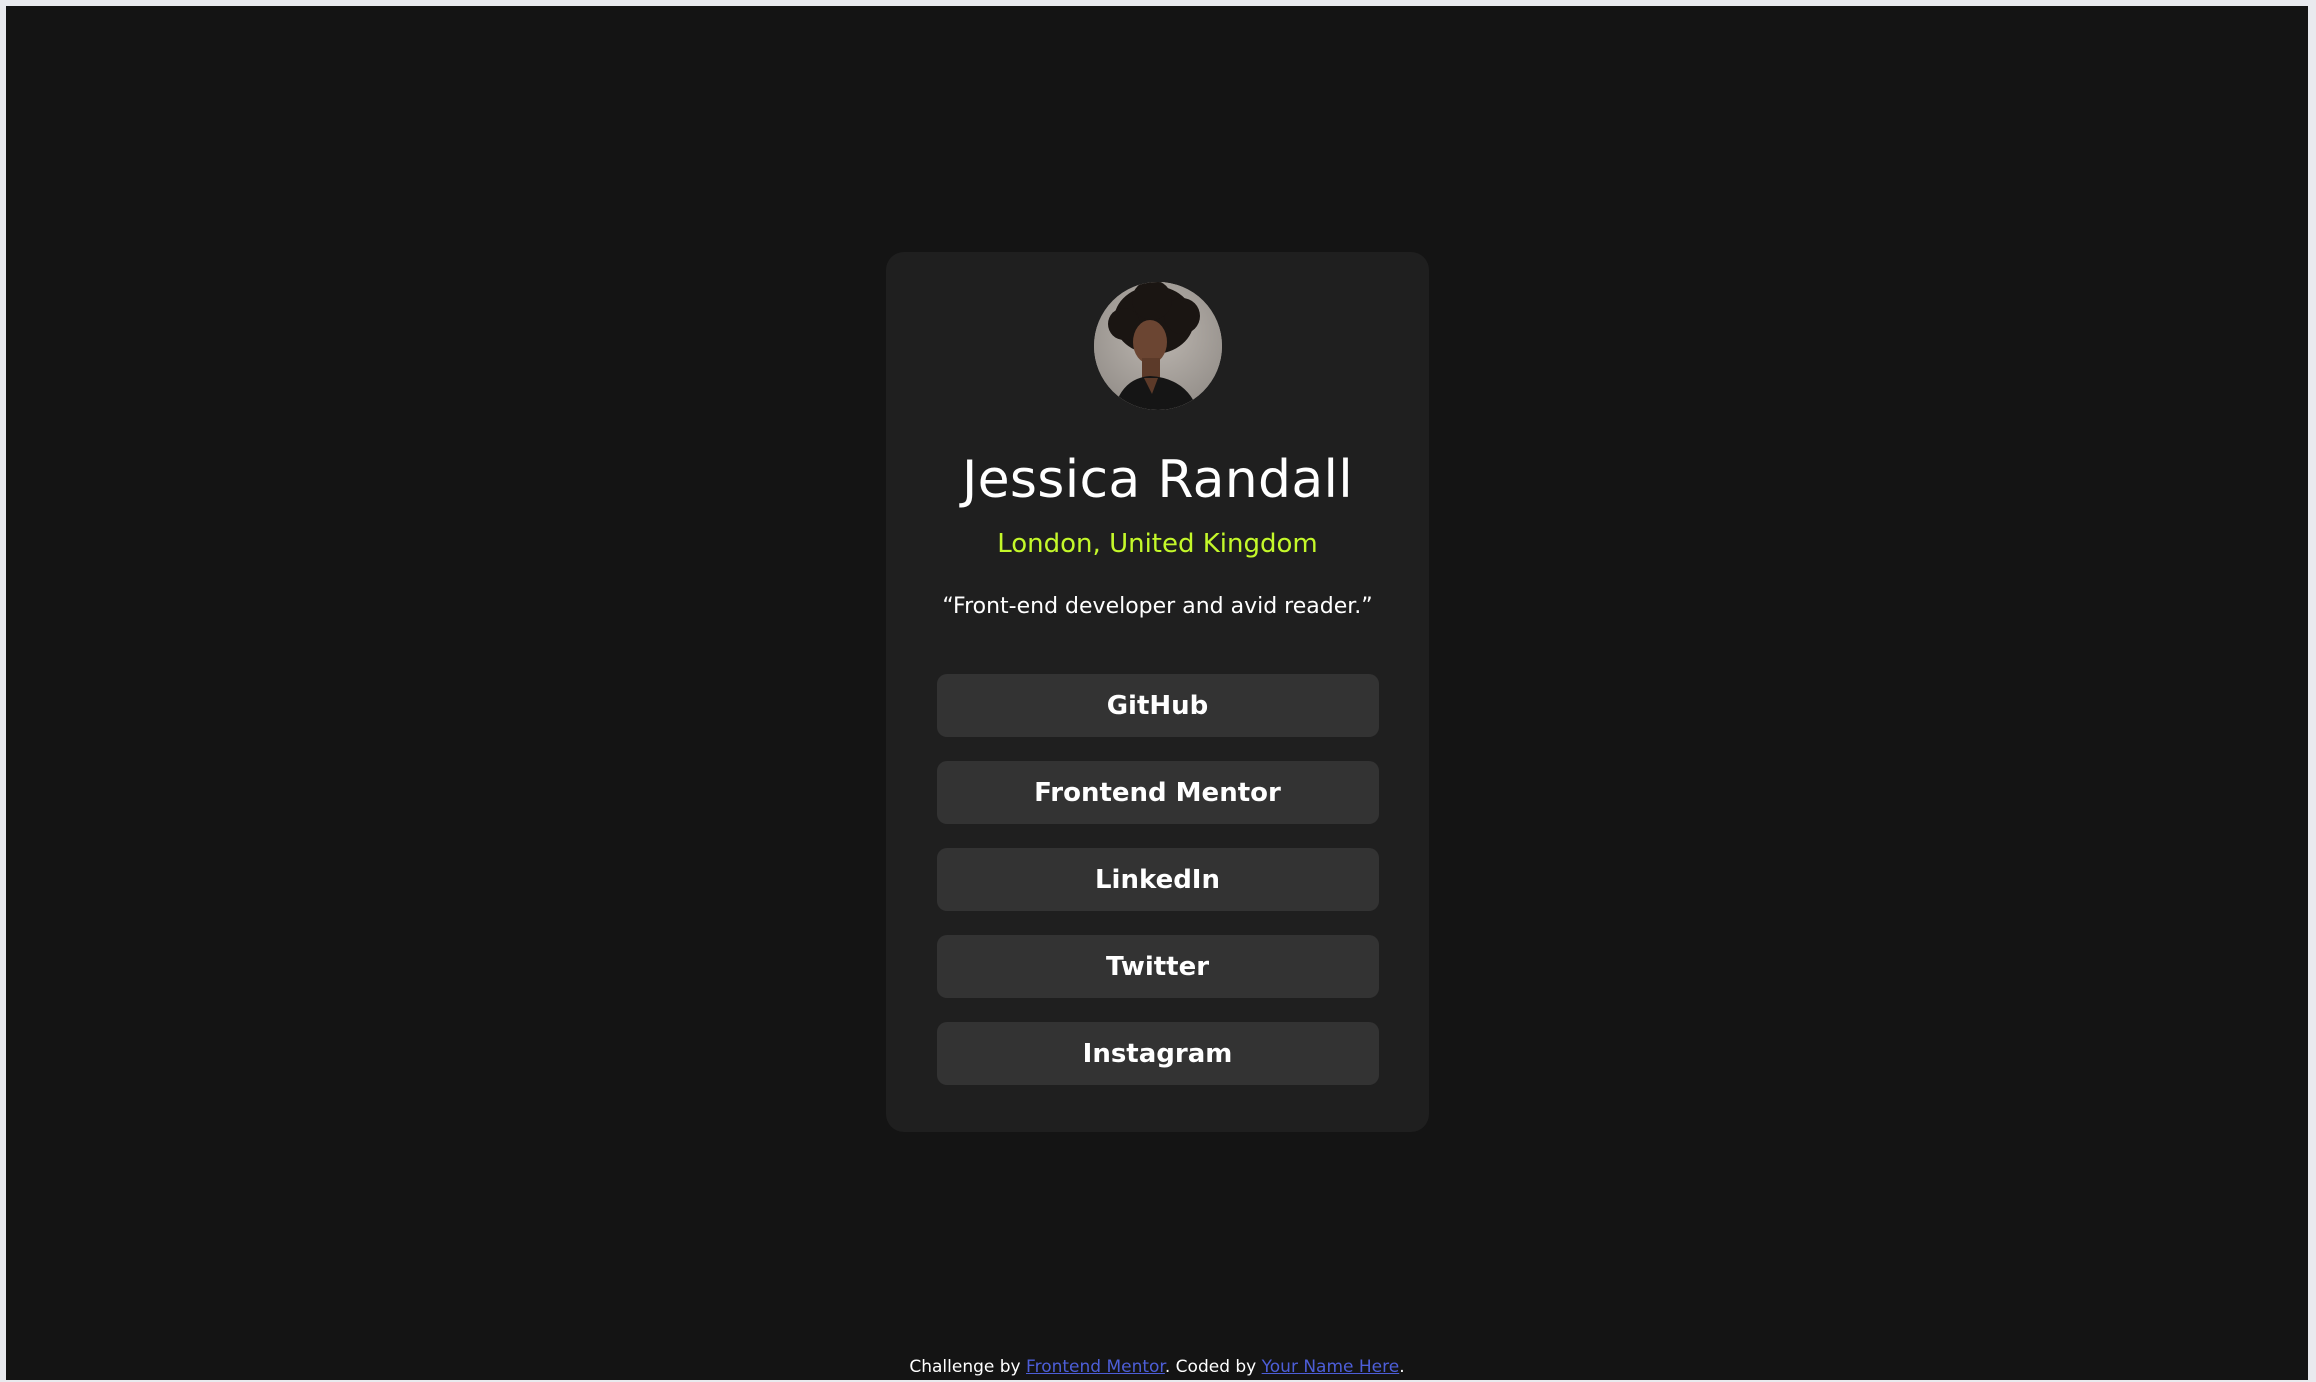 This screenshot has height=1382, width=2316. I want to click on profile-name: Jessica Randall, so click(1157, 480).